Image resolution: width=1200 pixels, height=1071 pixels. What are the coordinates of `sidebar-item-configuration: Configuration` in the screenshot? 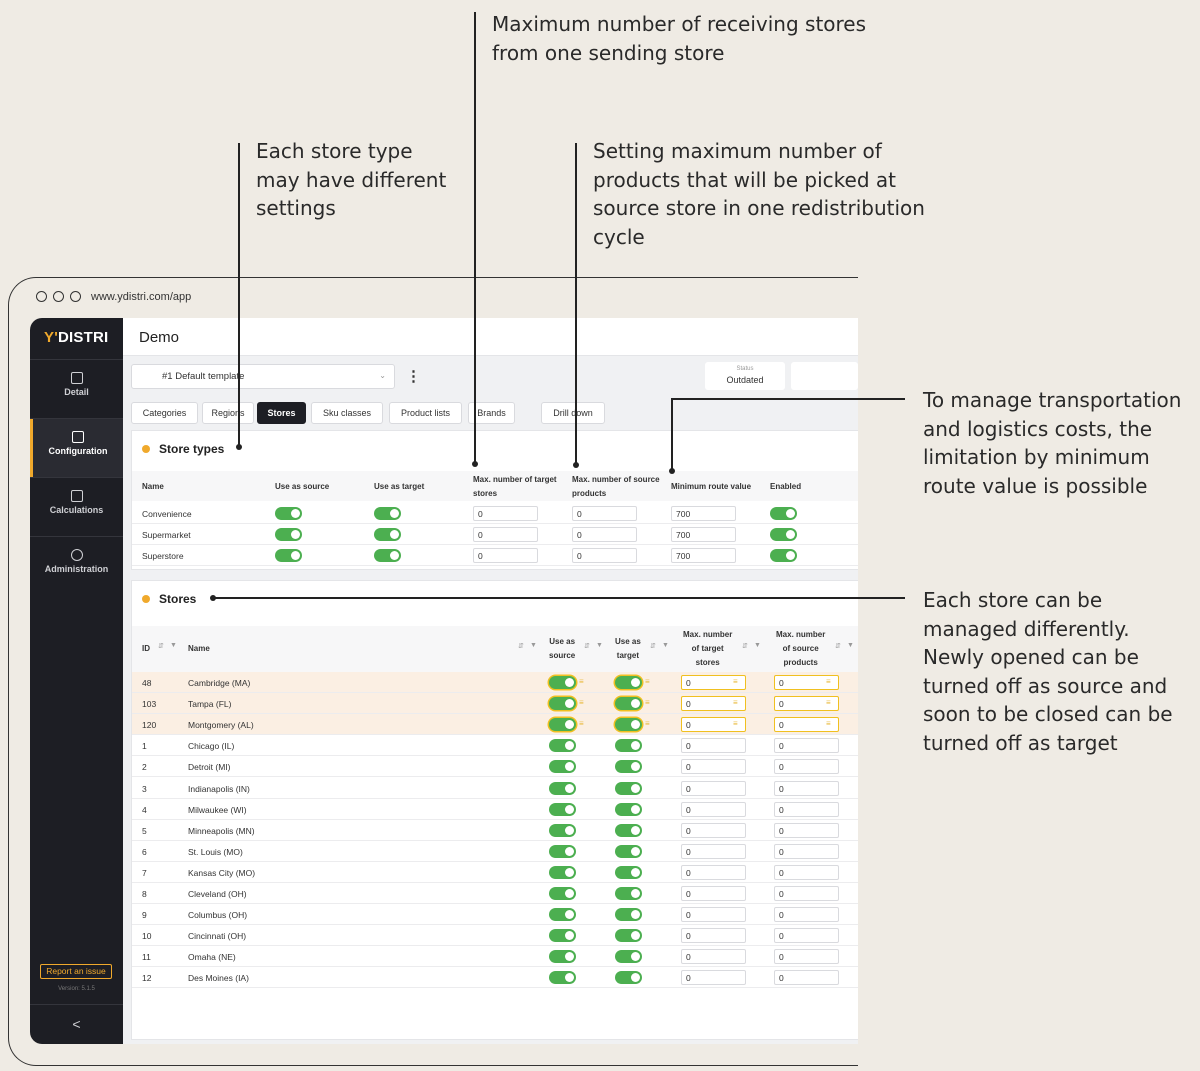 It's located at (76, 448).